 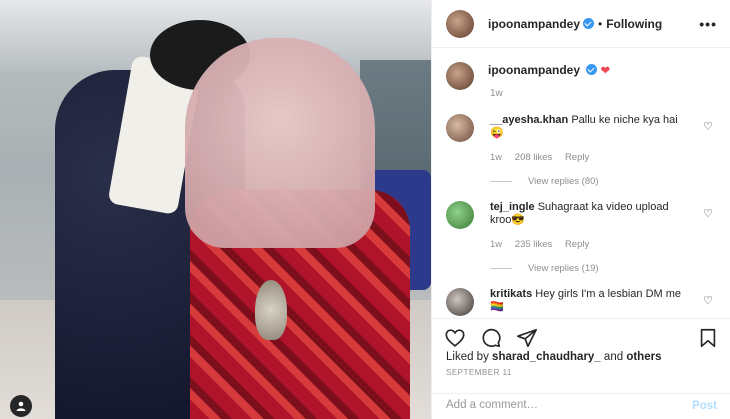 I want to click on comment-body: __ayesha.khan Pallu ke niche kya hai😜, so click(x=590, y=127).